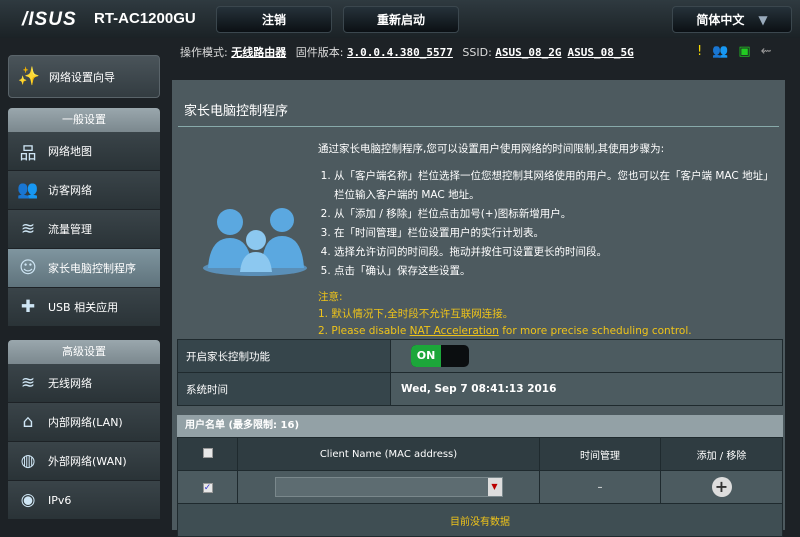 The width and height of the screenshot is (800, 537). Describe the element at coordinates (556, 271) in the screenshot. I see `step: 点击「确认」保存这些设置。` at that location.